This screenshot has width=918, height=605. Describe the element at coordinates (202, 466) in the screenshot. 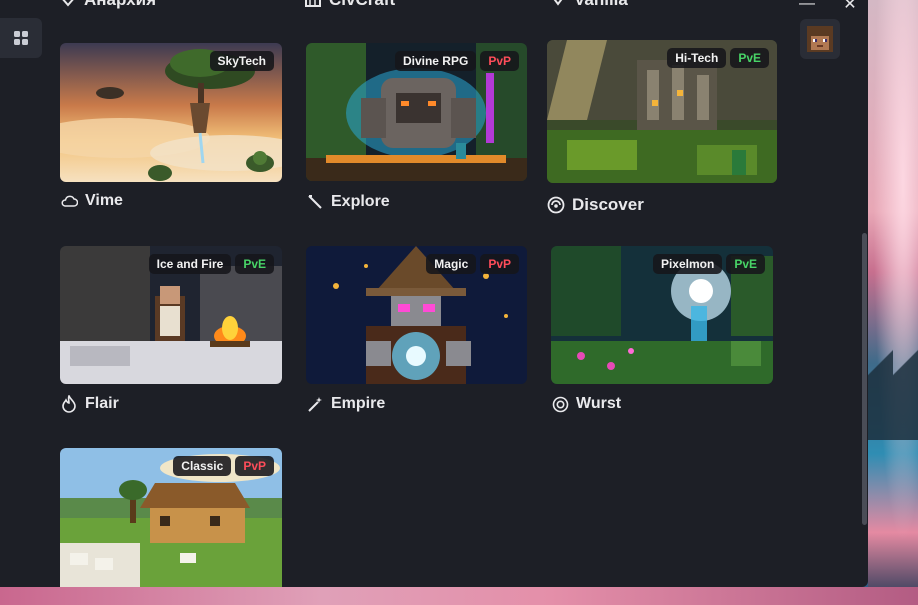

I see `tag-badge: Classic` at that location.